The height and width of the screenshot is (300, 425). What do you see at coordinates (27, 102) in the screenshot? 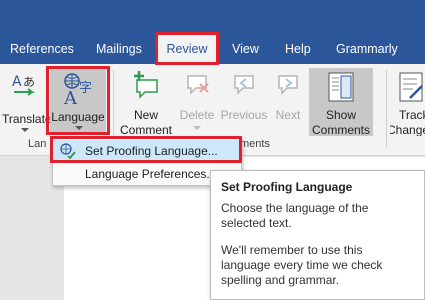
I see `translate-button: A あ Translate` at bounding box center [27, 102].